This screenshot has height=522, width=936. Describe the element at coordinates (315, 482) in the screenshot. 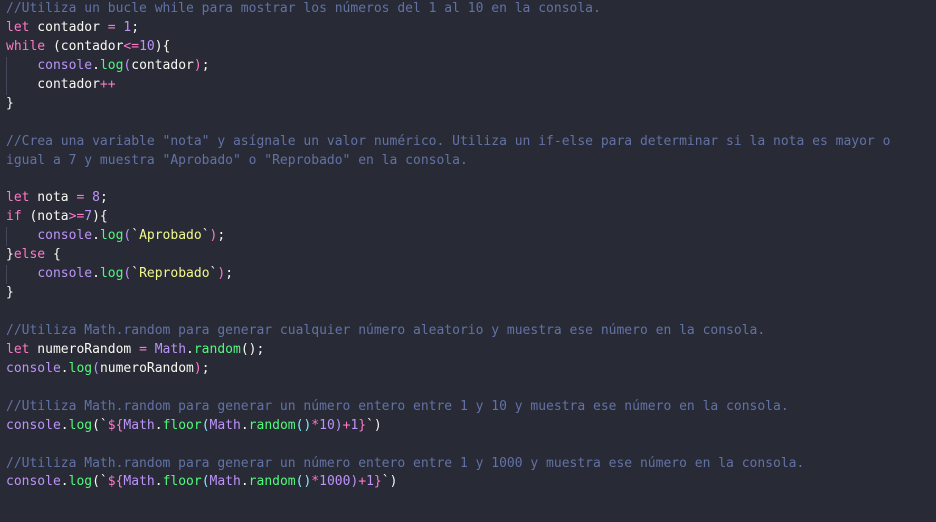

I see `code-token: *` at that location.